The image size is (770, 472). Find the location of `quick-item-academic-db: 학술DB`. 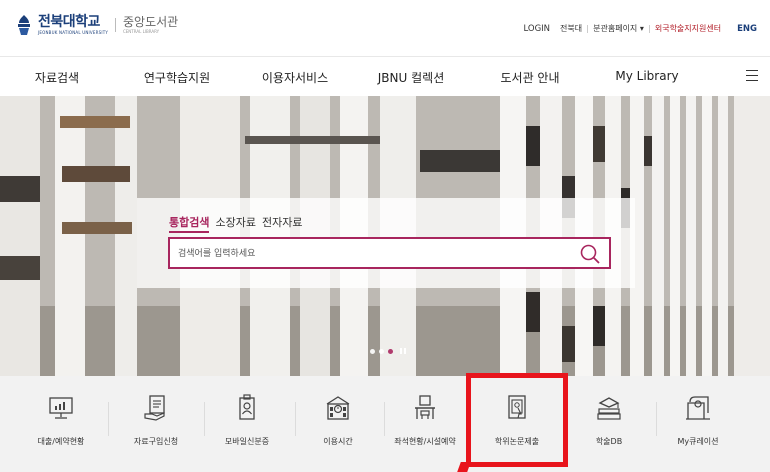

quick-item-academic-db: 학술DB is located at coordinates (609, 424).